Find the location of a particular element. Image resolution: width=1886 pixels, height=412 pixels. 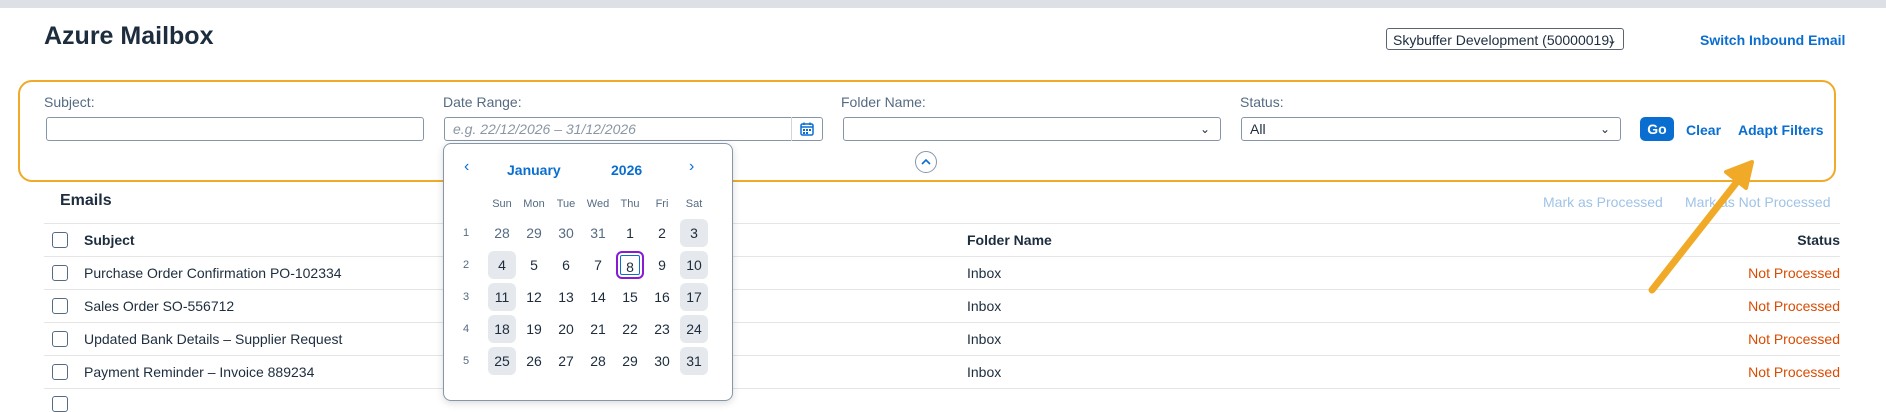

switch-inbound-email-link: Switch Inbound Email is located at coordinates (1772, 40).